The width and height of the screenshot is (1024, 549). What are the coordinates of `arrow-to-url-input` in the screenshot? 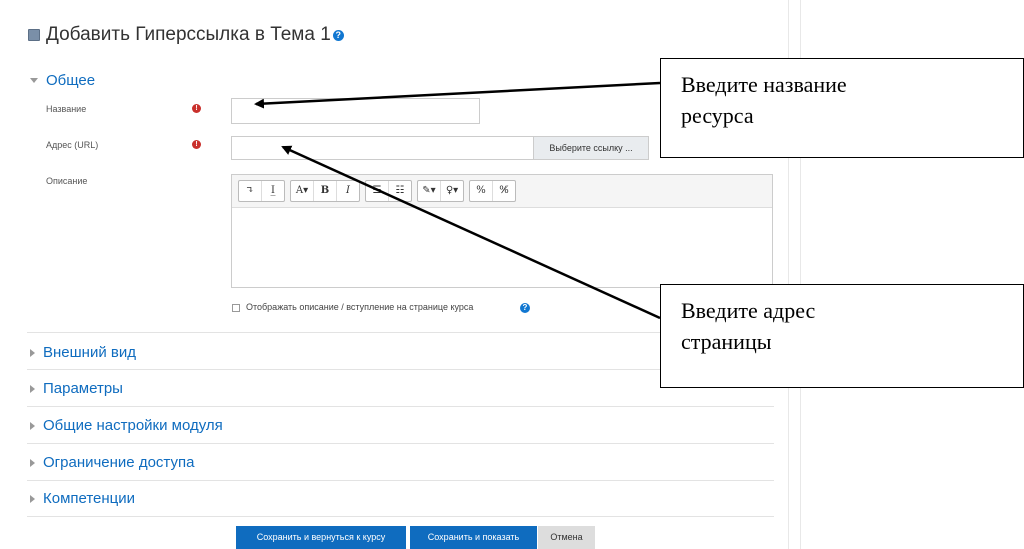 It's located at (471, 232).